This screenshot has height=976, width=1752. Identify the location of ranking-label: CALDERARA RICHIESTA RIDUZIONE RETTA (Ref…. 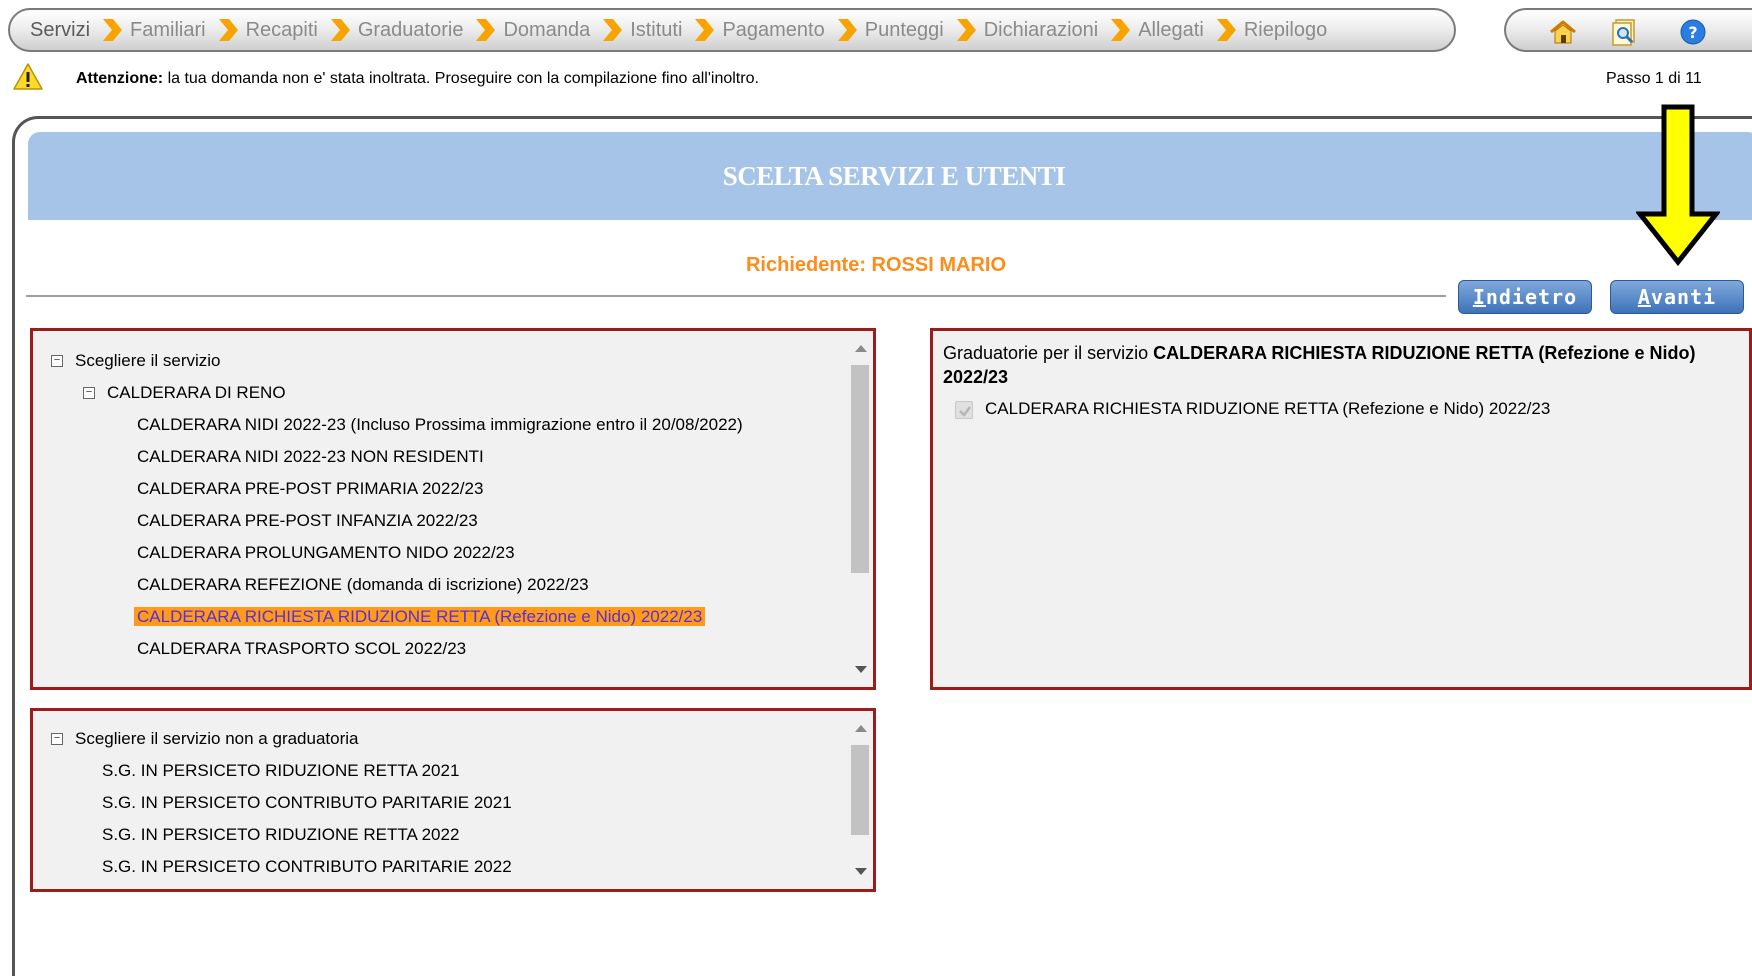
(1268, 408).